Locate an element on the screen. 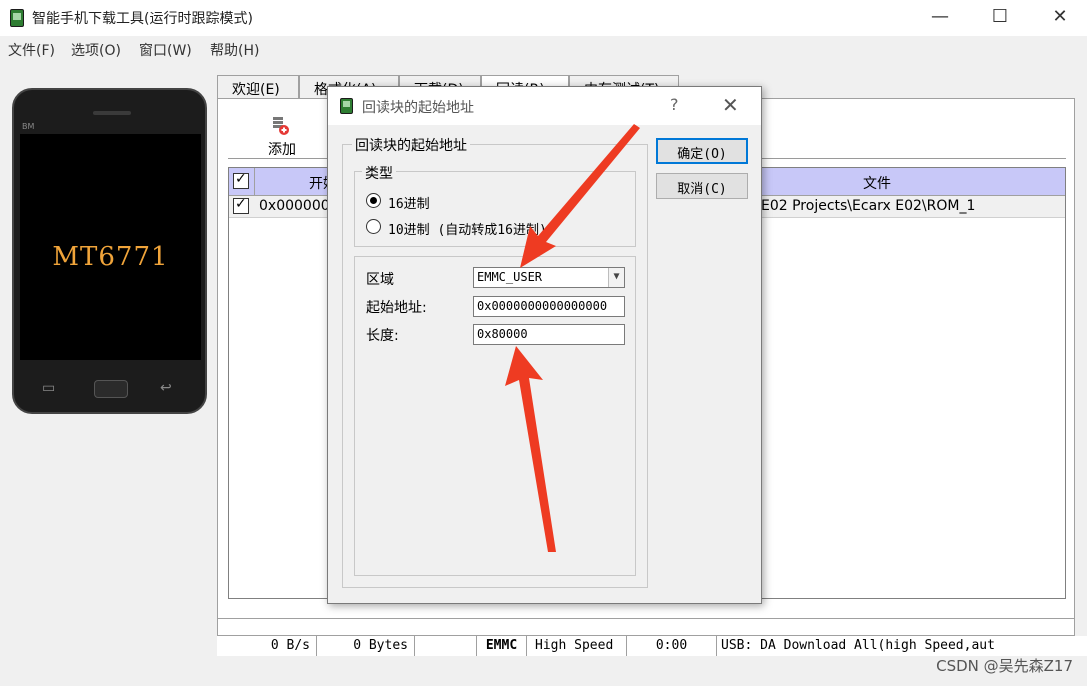  status-time: 0:00 is located at coordinates (672, 646).